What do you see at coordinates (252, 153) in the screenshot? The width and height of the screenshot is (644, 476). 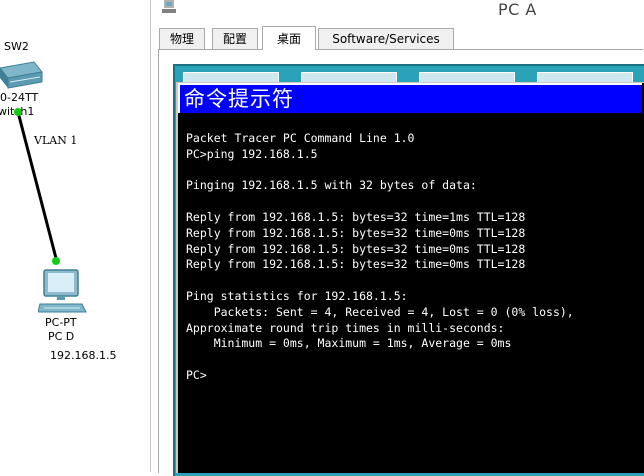 I see `command-output-line: PC>ping 192.168.1.5` at bounding box center [252, 153].